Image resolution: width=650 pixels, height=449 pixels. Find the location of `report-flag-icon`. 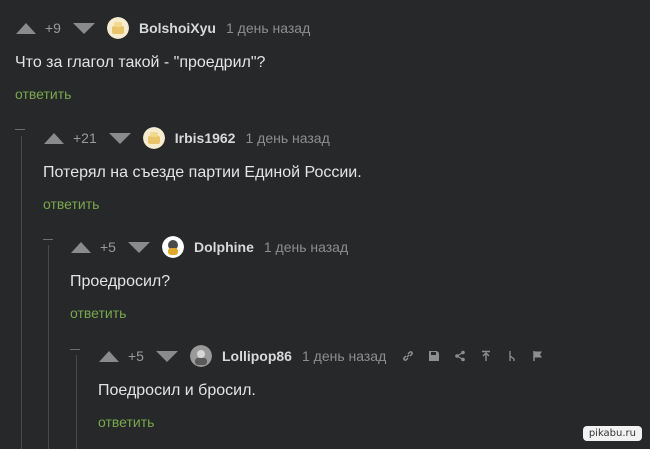

report-flag-icon is located at coordinates (538, 356).